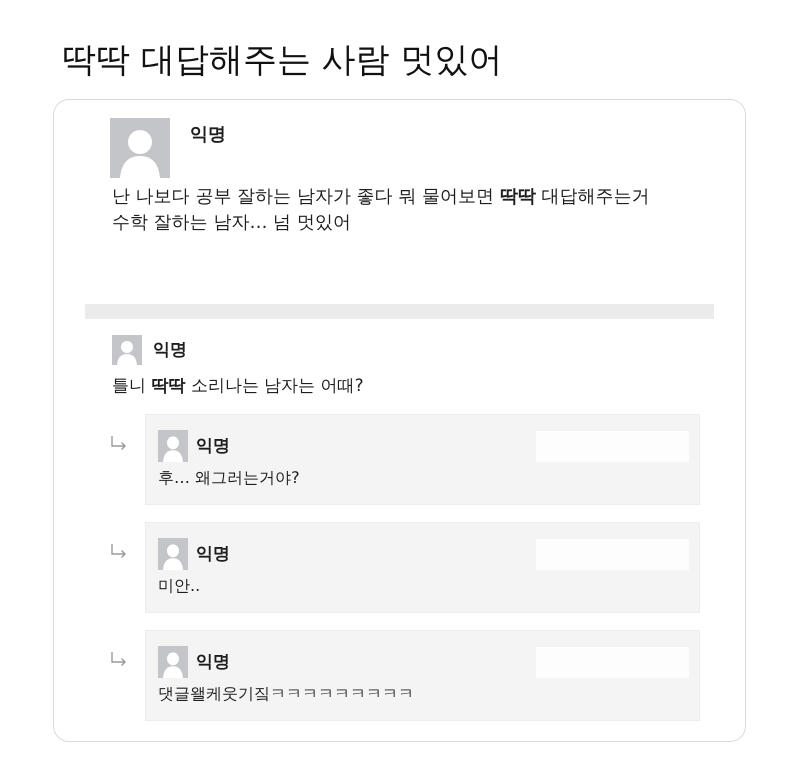 The width and height of the screenshot is (800, 771). What do you see at coordinates (238, 386) in the screenshot?
I see `comment-text: 틀니 딱딱 소리나는 남자는 어때?` at bounding box center [238, 386].